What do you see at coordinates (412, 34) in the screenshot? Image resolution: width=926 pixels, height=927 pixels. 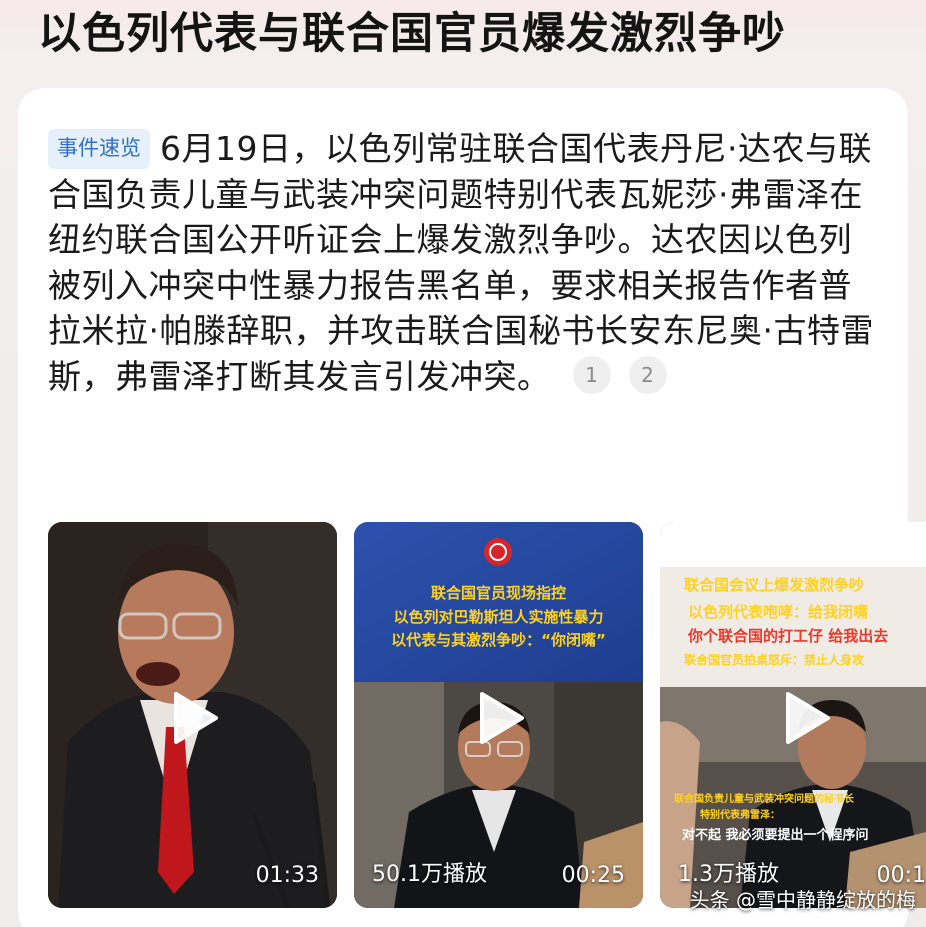 I see `page-title: 以色列代表与联合国官员爆发激烈争吵` at bounding box center [412, 34].